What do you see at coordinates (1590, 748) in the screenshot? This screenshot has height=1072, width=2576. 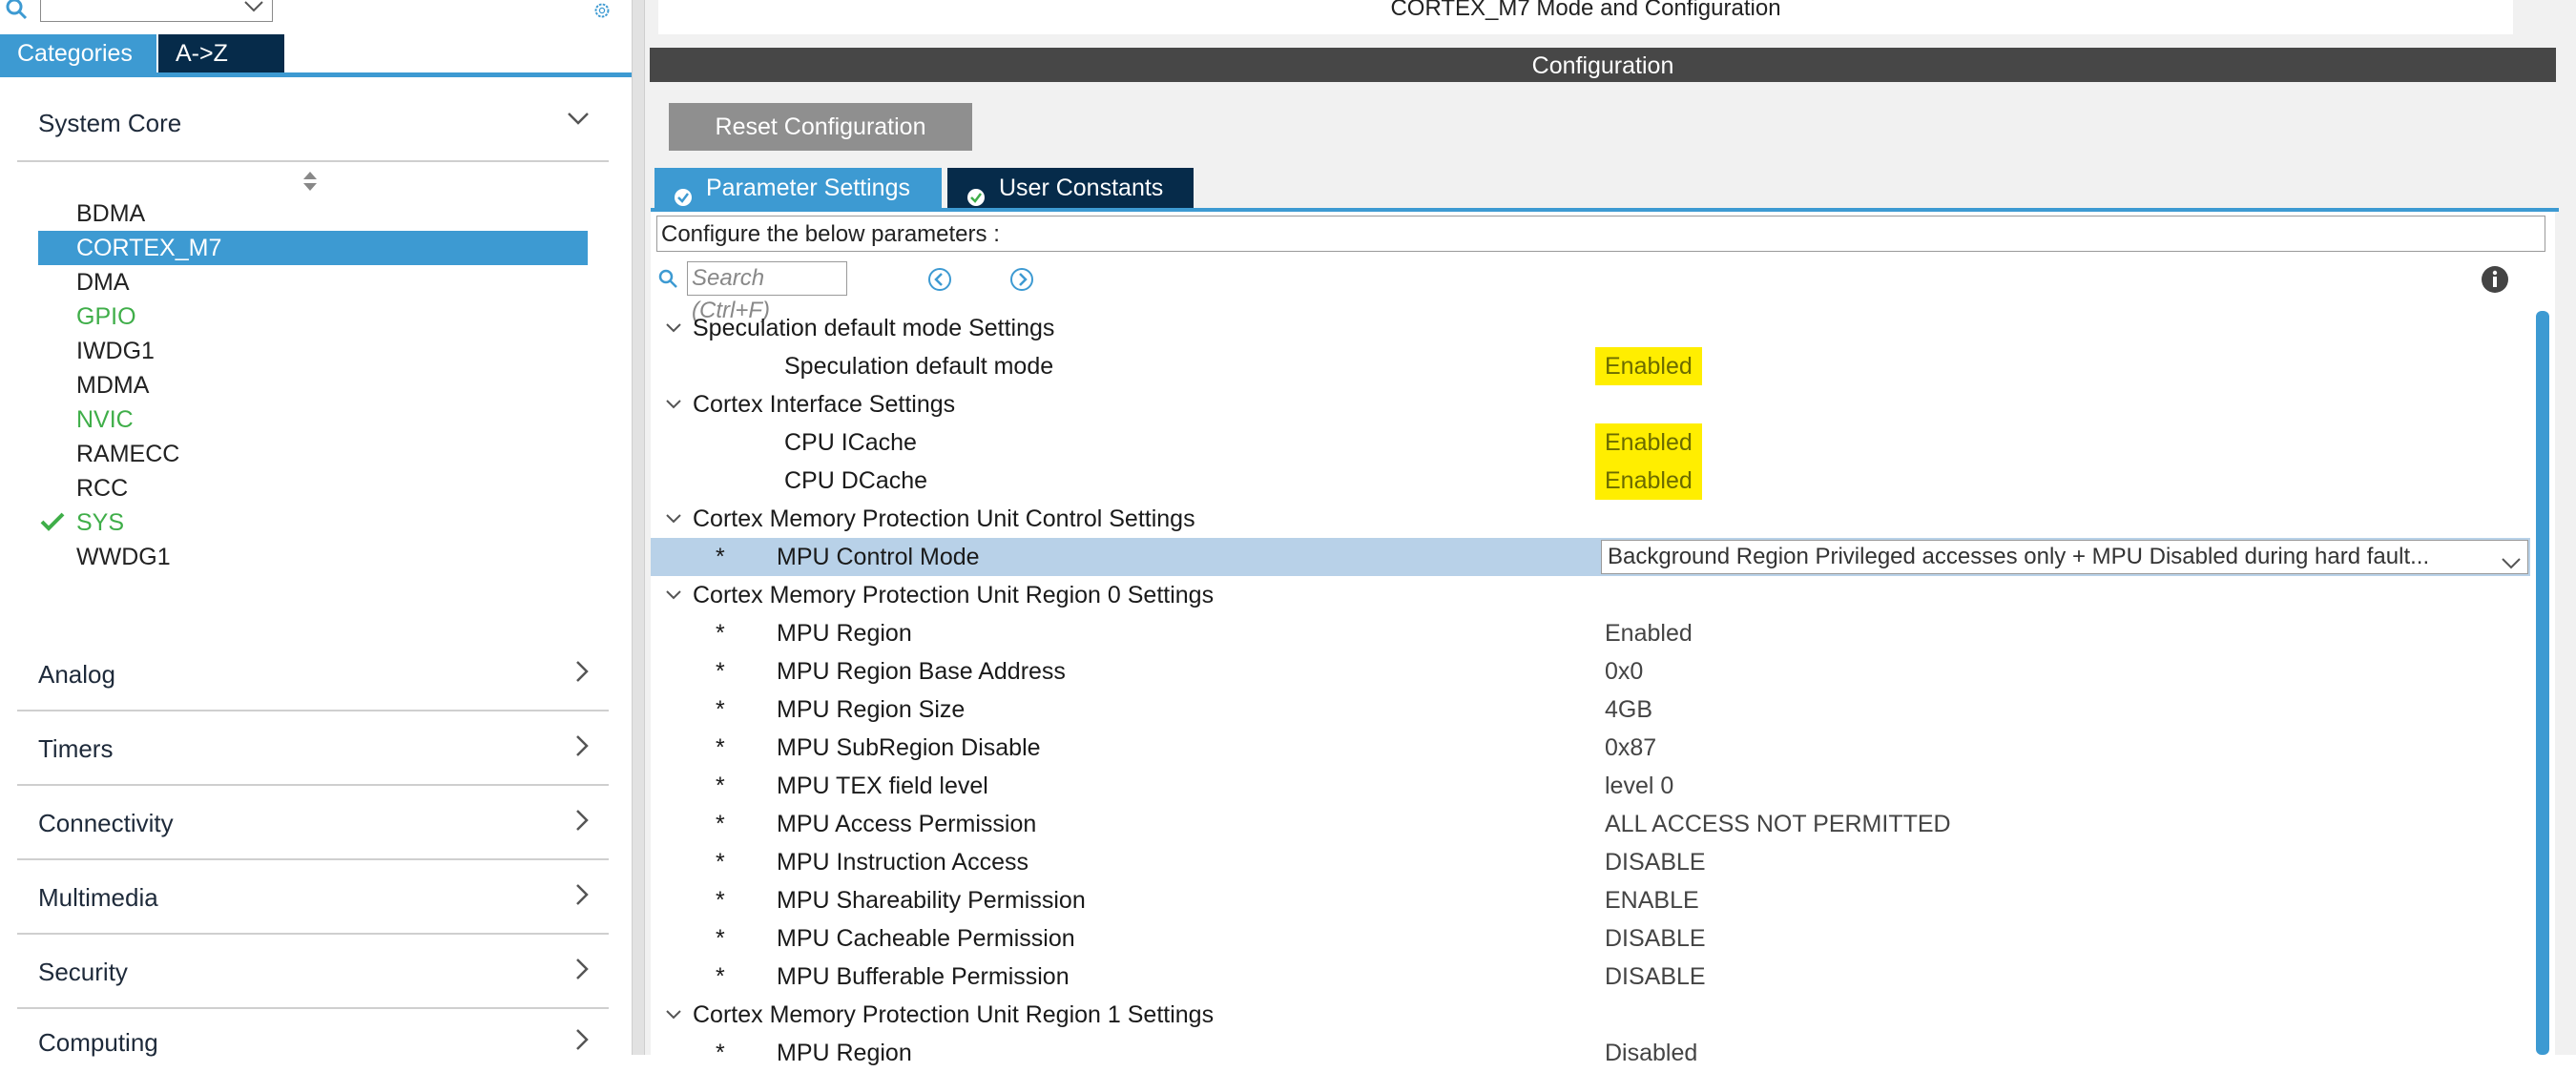 I see `param-row: * MPU SubRegion Disable 0x87` at bounding box center [1590, 748].